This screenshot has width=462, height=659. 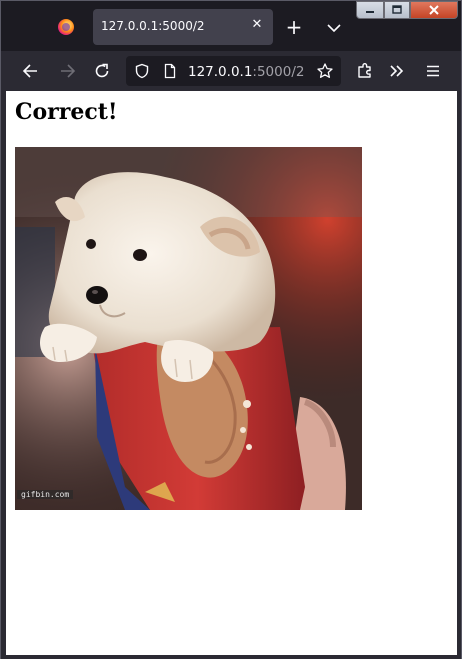 I want to click on bookmark-star-icon, so click(x=325, y=71).